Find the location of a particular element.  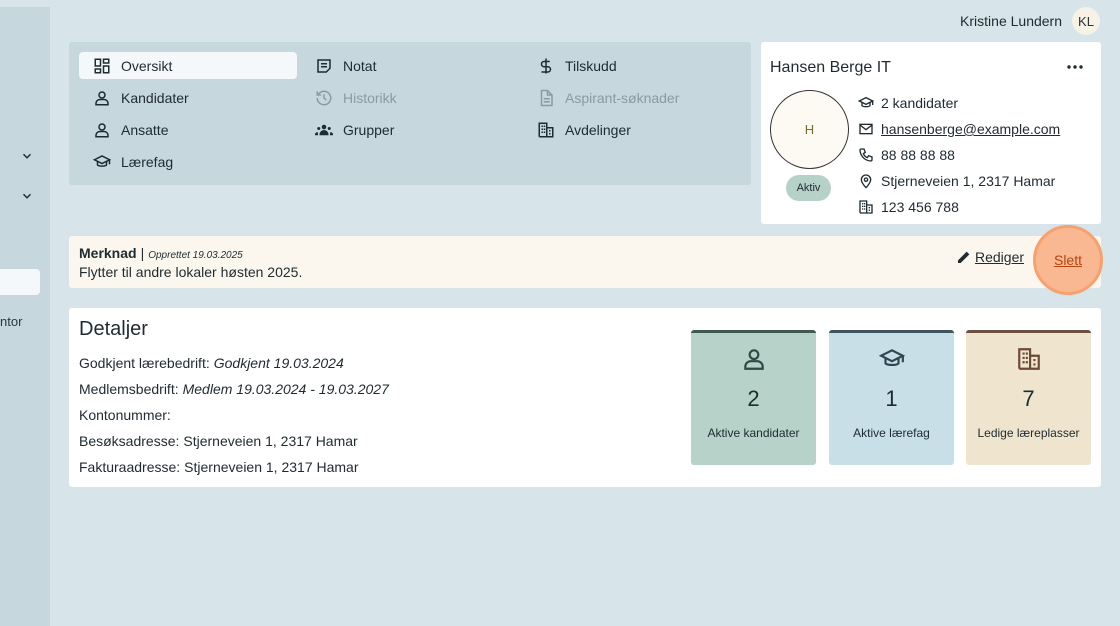

stat-active-subjects: 1 Aktive lærefag is located at coordinates (891, 397).